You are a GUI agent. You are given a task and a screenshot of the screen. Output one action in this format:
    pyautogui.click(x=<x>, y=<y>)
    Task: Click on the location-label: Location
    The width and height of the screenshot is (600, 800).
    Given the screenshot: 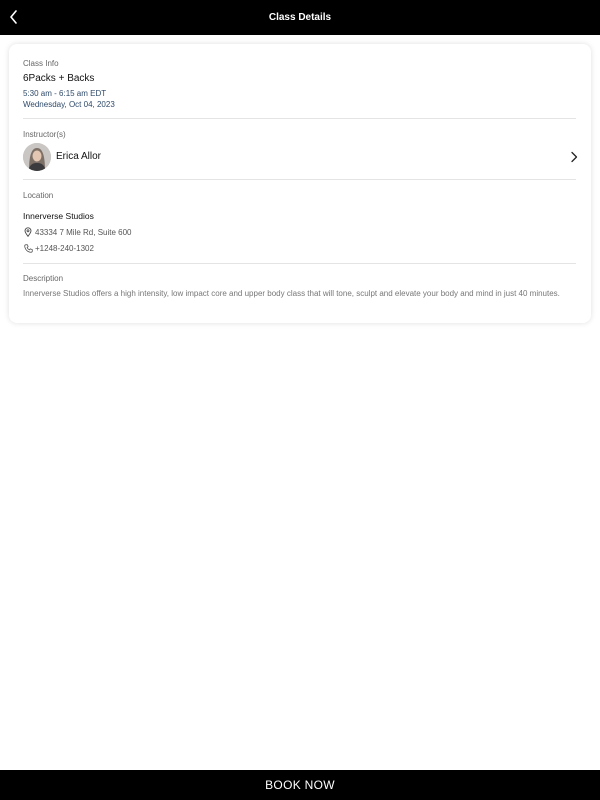 What is the action you would take?
    pyautogui.click(x=38, y=195)
    